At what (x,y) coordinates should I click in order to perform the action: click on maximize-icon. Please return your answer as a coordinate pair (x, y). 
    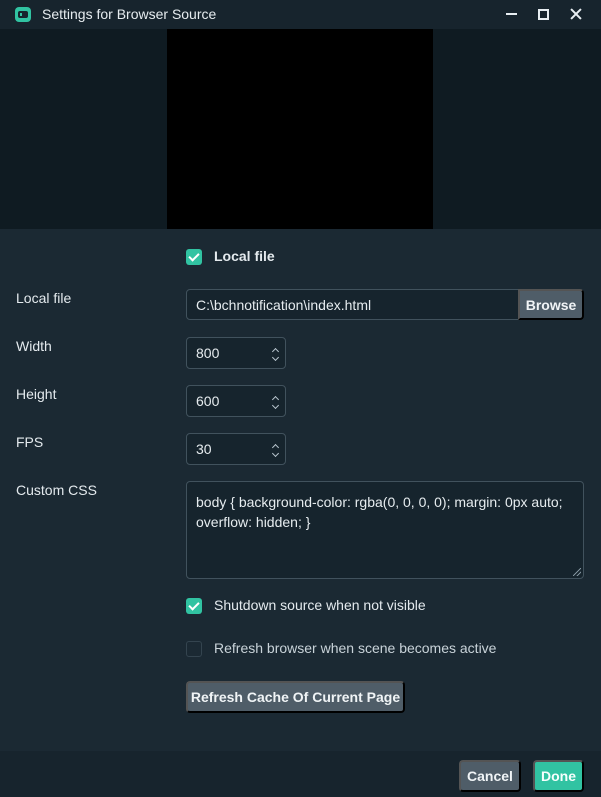
    Looking at the image, I should click on (543, 14).